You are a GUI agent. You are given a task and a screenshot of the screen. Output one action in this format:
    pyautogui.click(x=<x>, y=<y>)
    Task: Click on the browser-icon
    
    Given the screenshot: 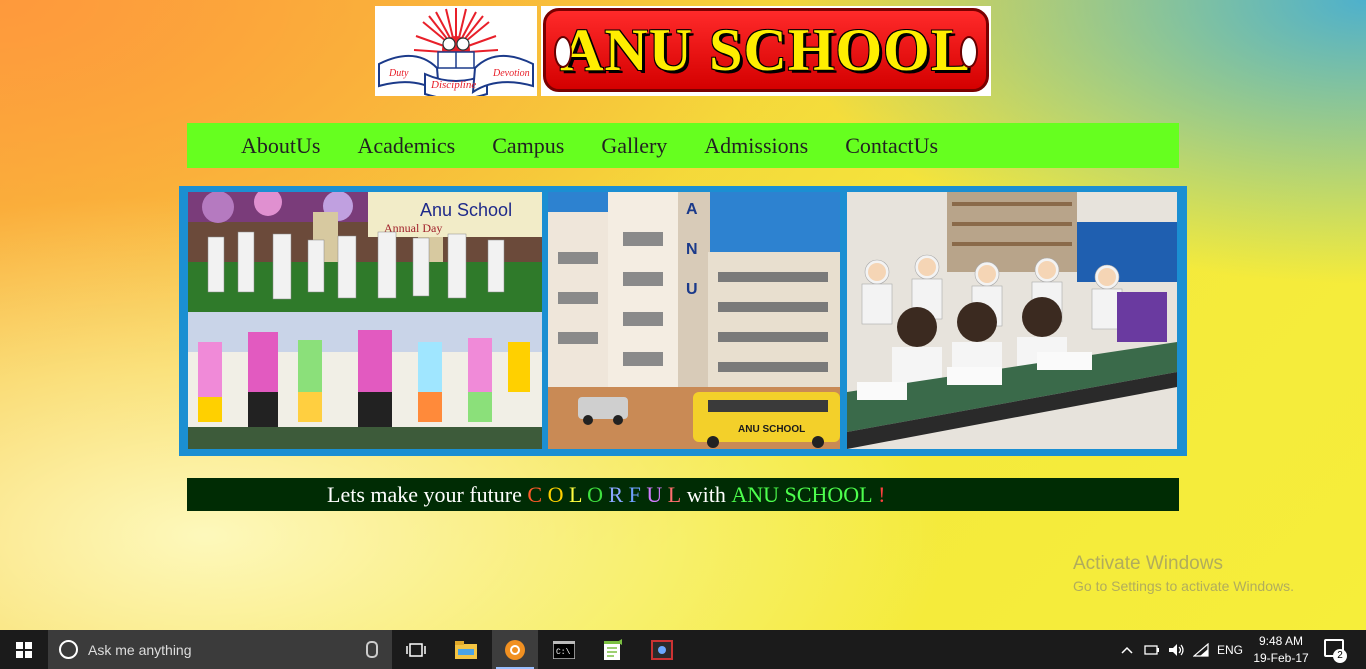 What is the action you would take?
    pyautogui.click(x=515, y=649)
    